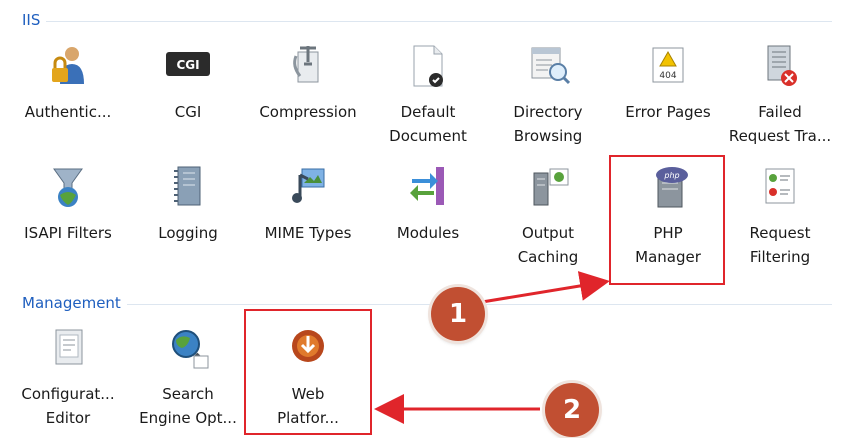 This screenshot has height=438, width=847. What do you see at coordinates (492, 347) in the screenshot?
I see `annotation-arrows` at bounding box center [492, 347].